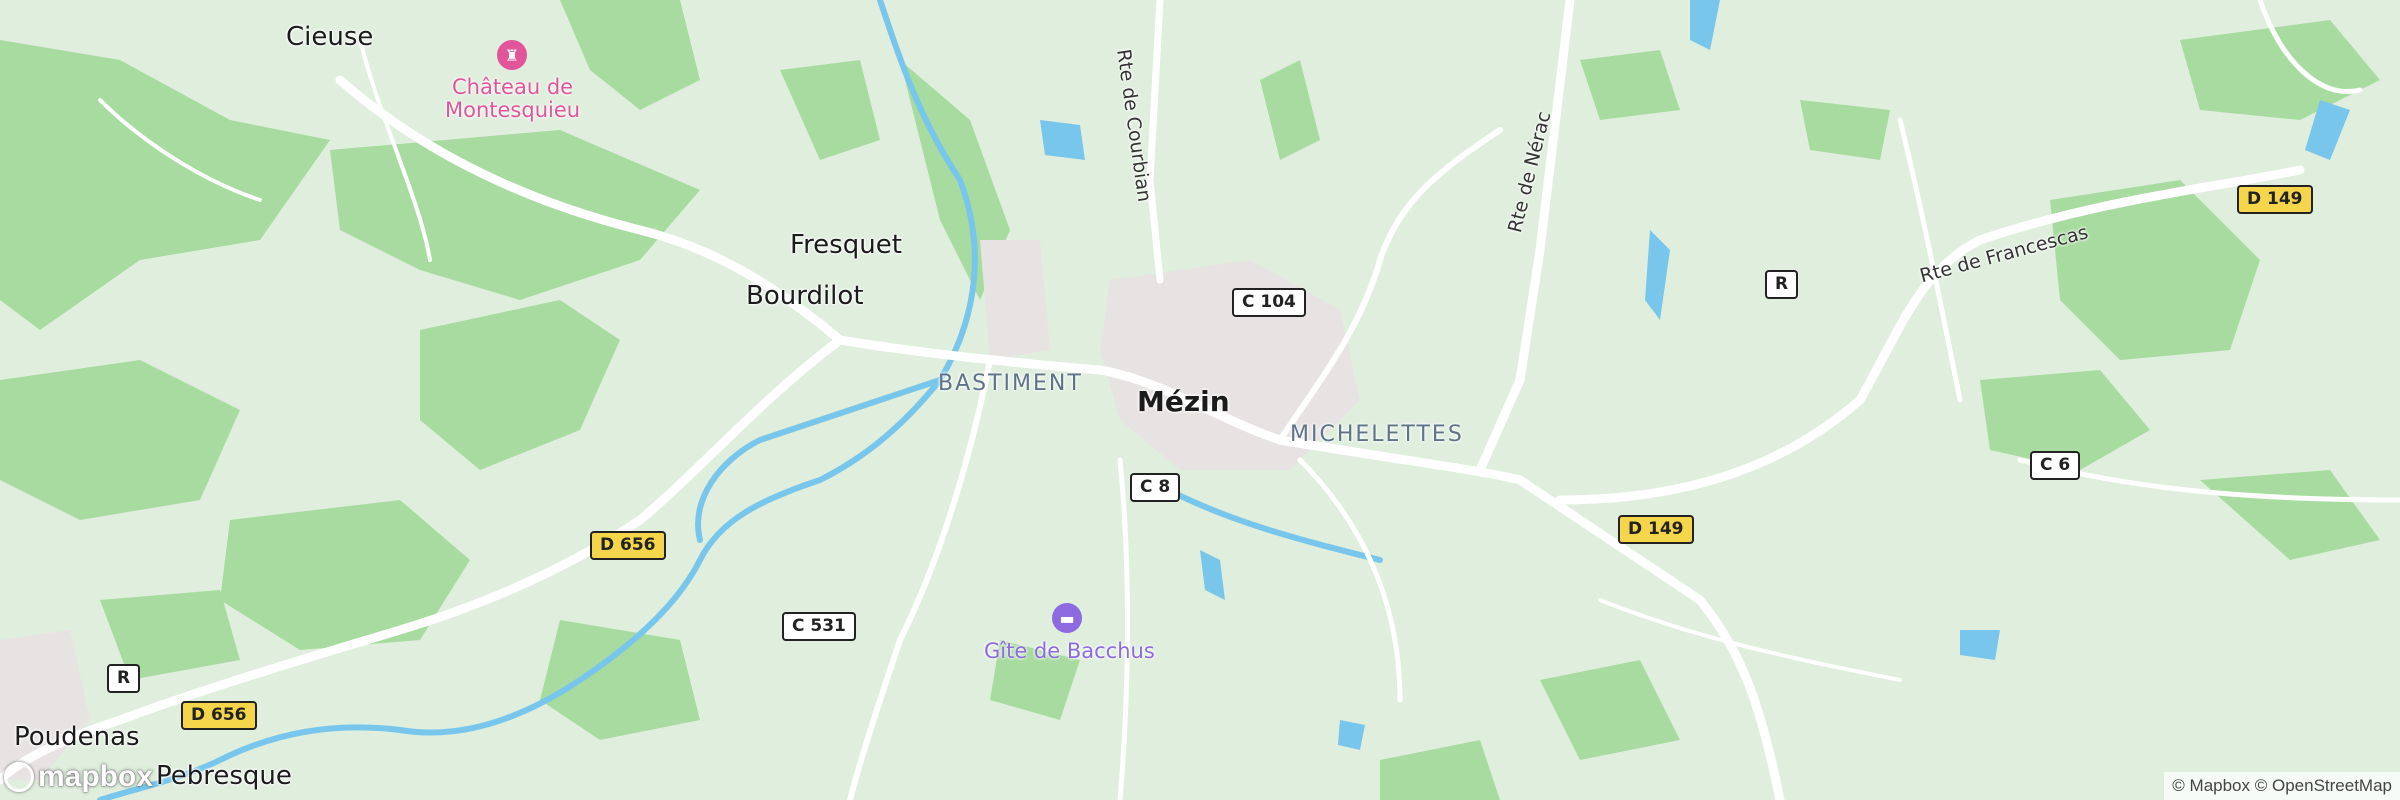 This screenshot has height=800, width=2400. Describe the element at coordinates (2282, 786) in the screenshot. I see `map-attribution: © Mapbox © OpenStreetMap` at that location.